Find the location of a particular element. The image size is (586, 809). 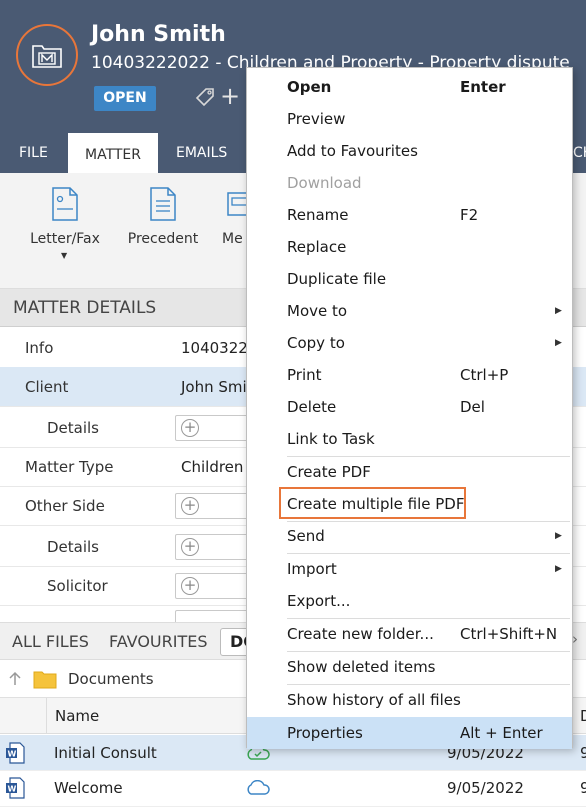

menu-item-preview: Preview is located at coordinates (409, 119).